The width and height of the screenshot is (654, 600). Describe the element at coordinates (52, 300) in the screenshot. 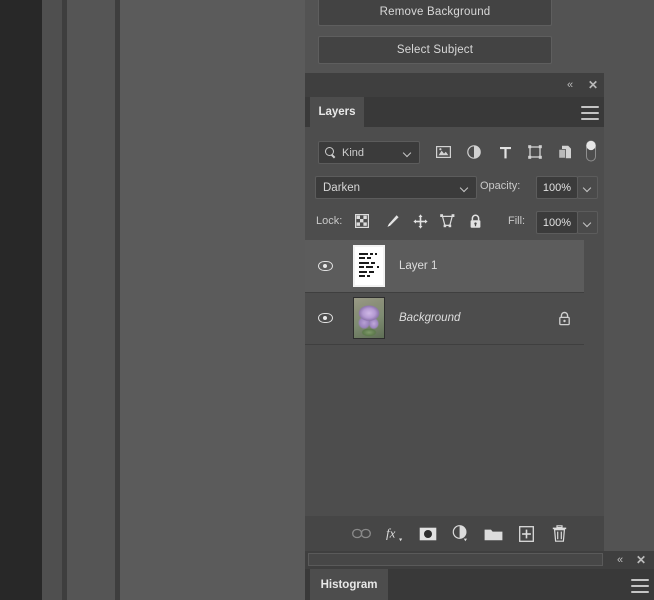

I see `document-band-a` at that location.